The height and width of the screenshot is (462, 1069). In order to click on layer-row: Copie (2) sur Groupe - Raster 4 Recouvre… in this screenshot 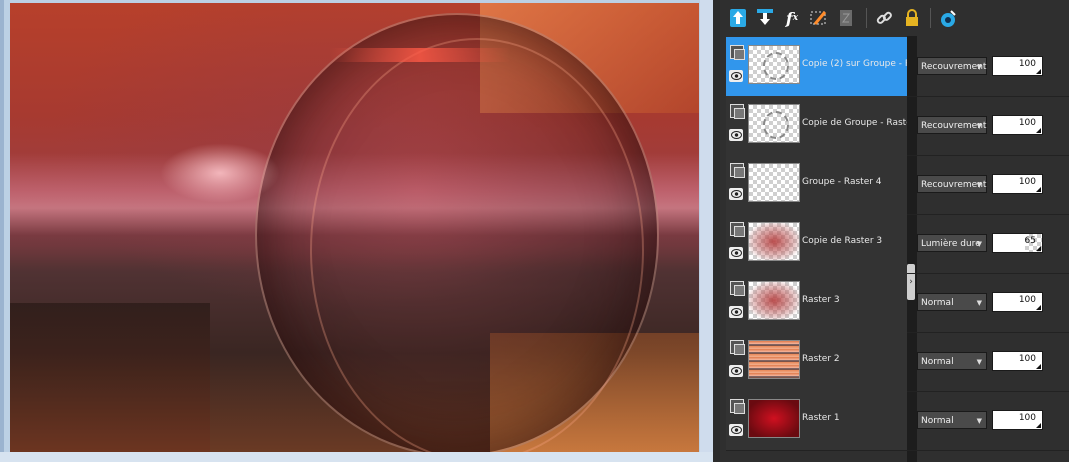, I will do `click(897, 67)`.